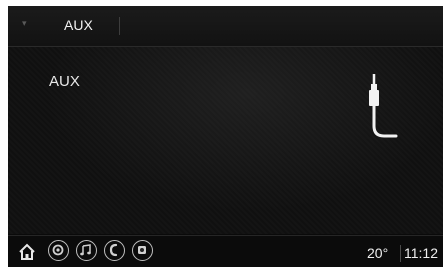 This screenshot has width=443, height=267. I want to click on camera-button, so click(142, 250).